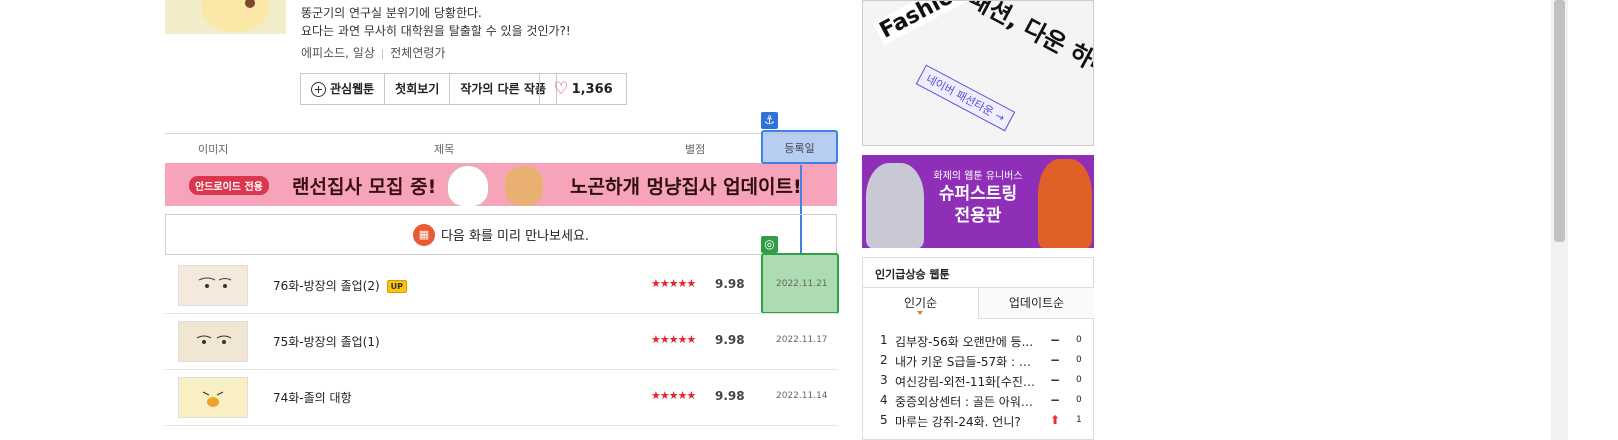 This screenshot has width=1618, height=440. What do you see at coordinates (978, 176) in the screenshot?
I see `ad-subtitle: 화제의 웹툰 유니버스` at bounding box center [978, 176].